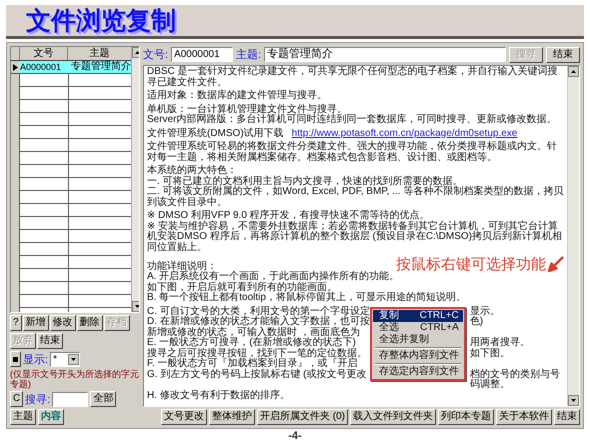 The height and width of the screenshot is (445, 590). Describe the element at coordinates (388, 316) in the screenshot. I see `menu-item-label: 复制` at that location.